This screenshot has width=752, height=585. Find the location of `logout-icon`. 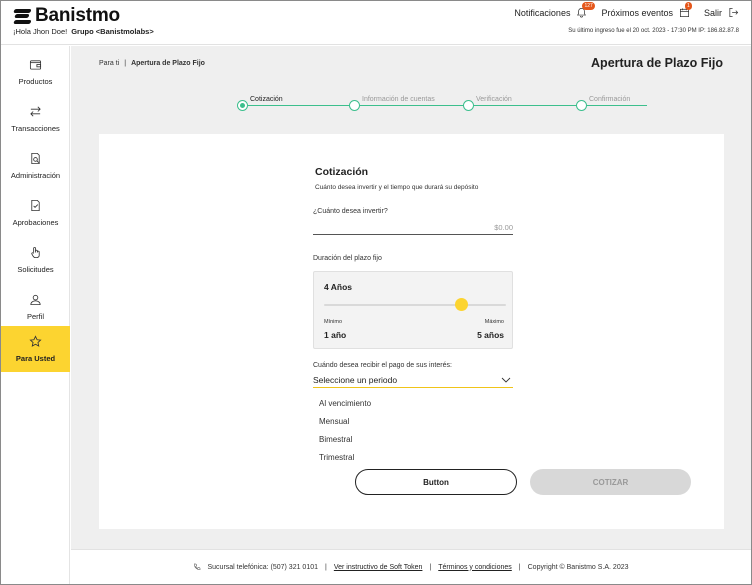

logout-icon is located at coordinates (733, 12).